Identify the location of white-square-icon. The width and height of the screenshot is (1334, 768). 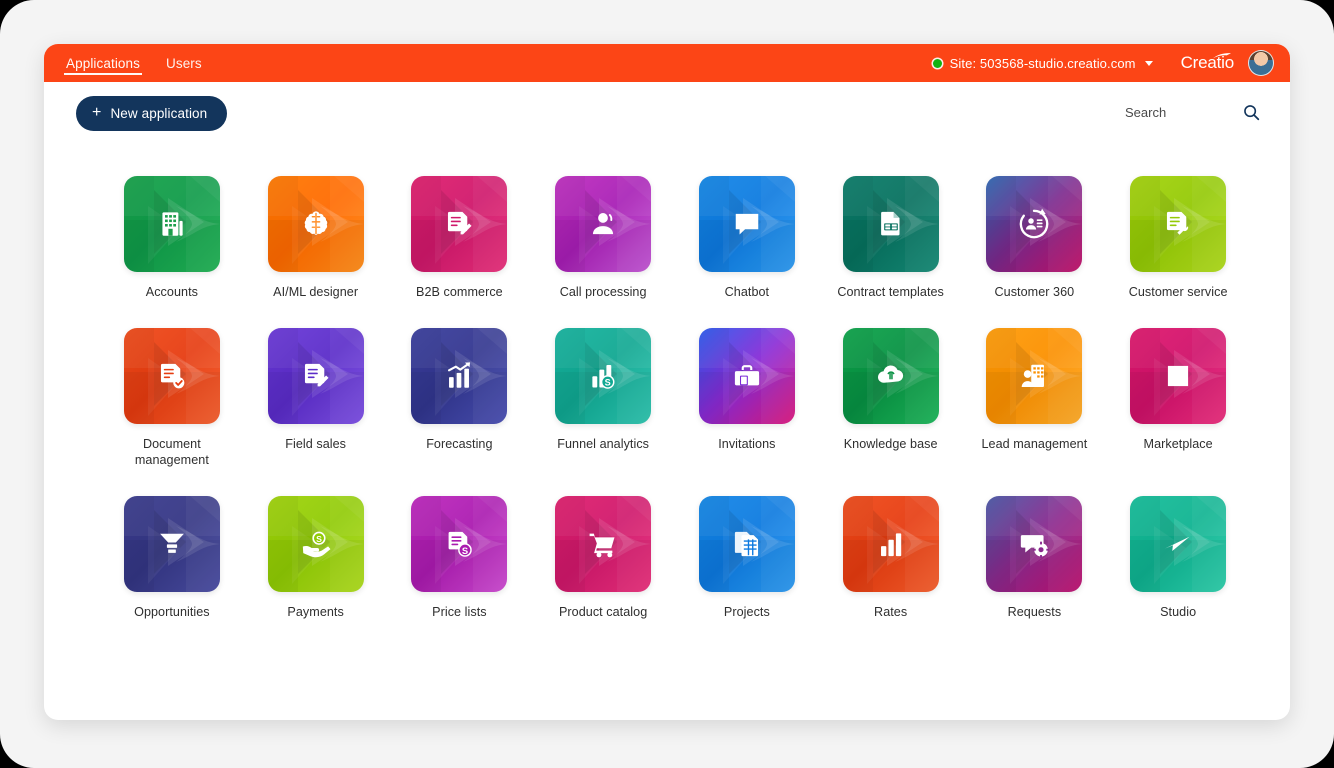
(1178, 376).